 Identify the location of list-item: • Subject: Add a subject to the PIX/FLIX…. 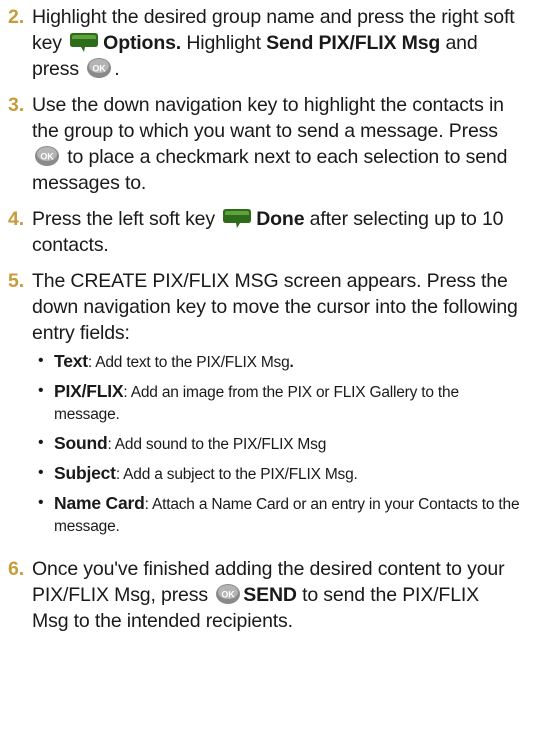
(279, 474).